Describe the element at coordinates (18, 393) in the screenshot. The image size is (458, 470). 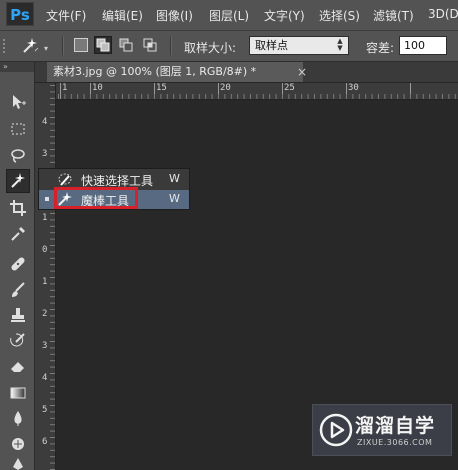
I see `gradient-tool-icon` at that location.